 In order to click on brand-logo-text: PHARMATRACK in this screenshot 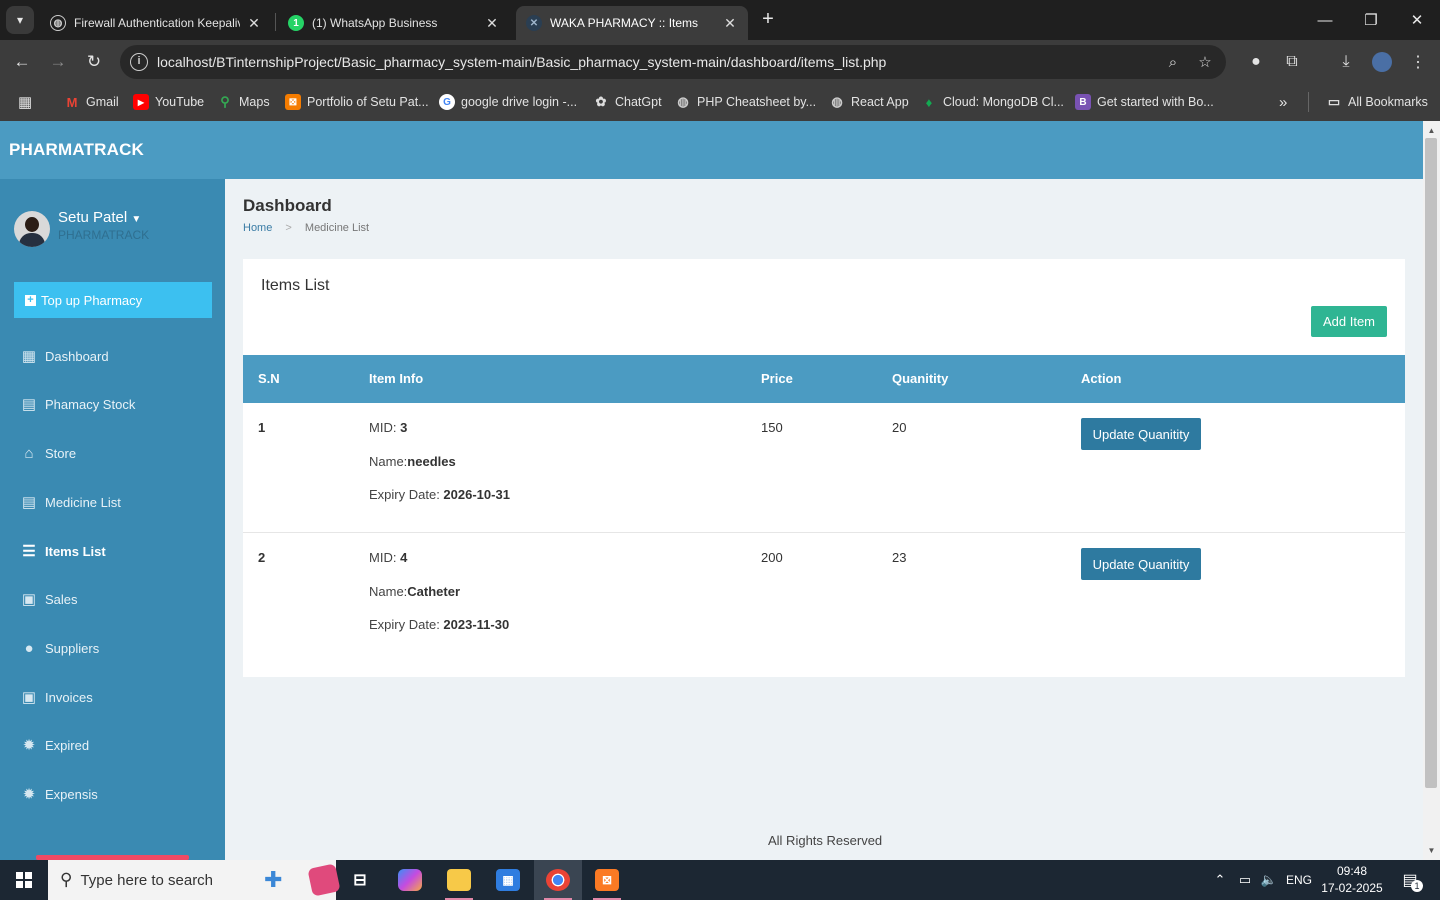, I will do `click(76, 150)`.